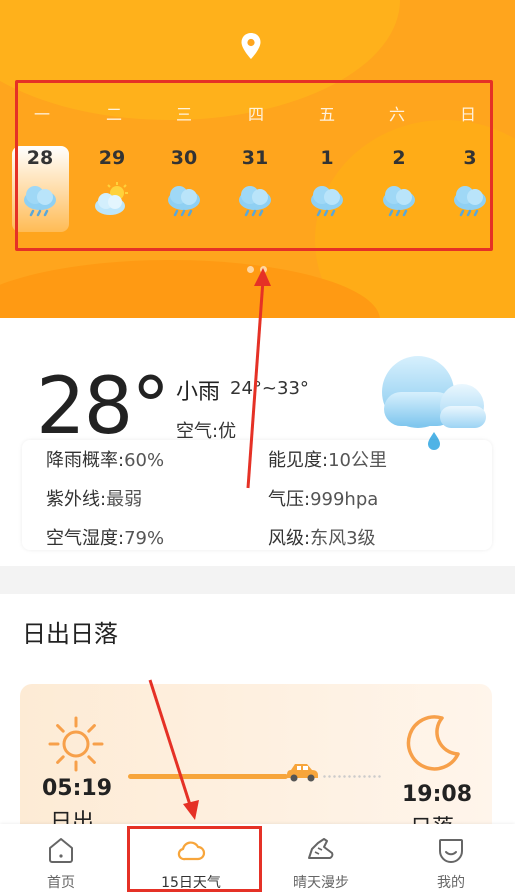 This screenshot has width=515, height=894. I want to click on remaining-daylight-track, so click(352, 776).